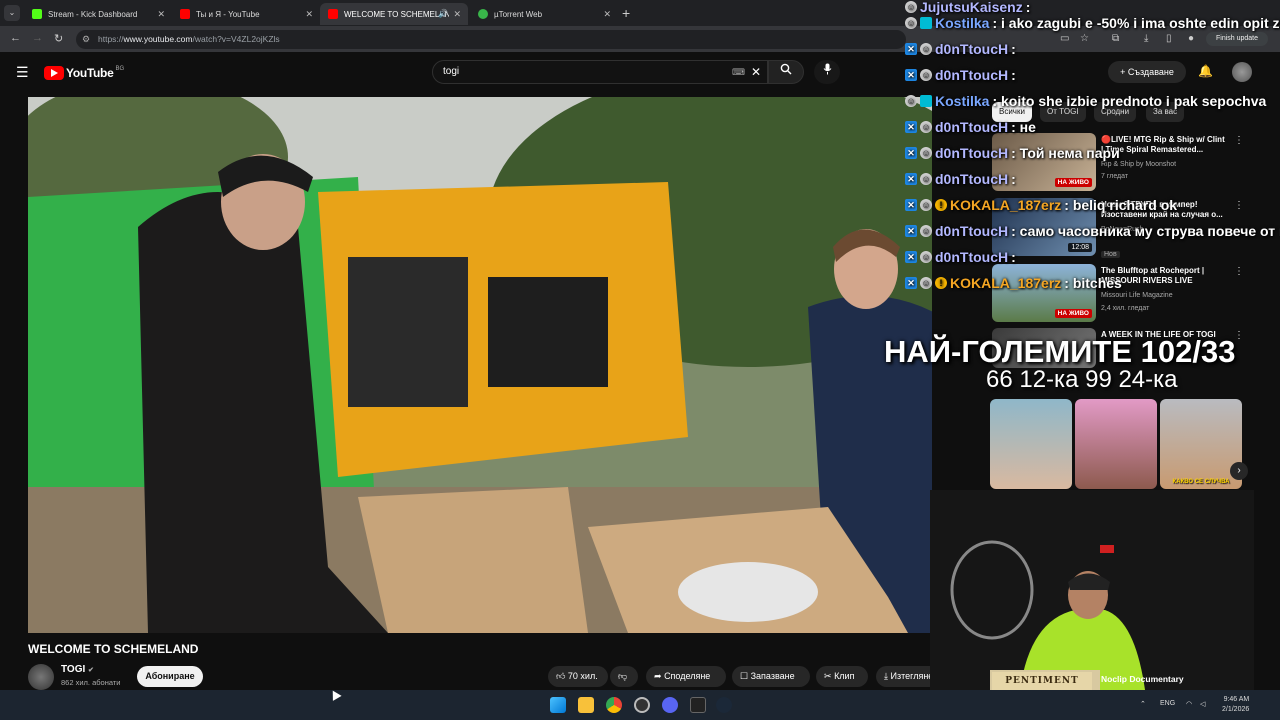 The height and width of the screenshot is (720, 1280). Describe the element at coordinates (58, 38) in the screenshot. I see `reload-icon: ↻` at that location.